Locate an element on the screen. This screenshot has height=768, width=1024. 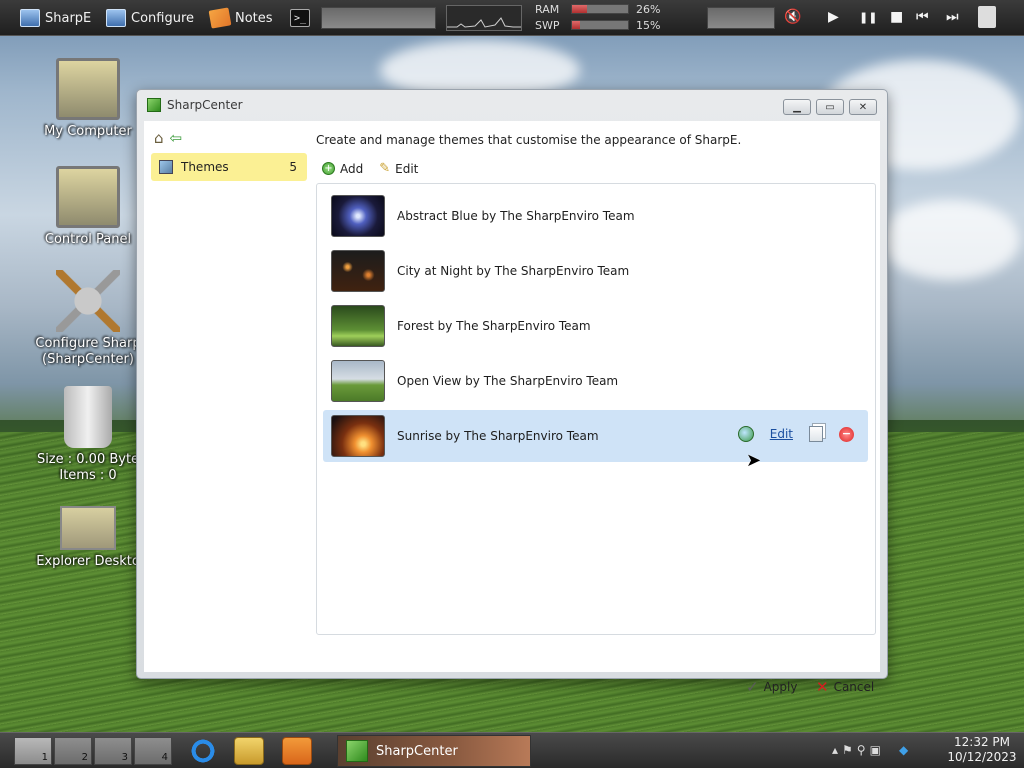
volume-slider is located at coordinates (741, 18).